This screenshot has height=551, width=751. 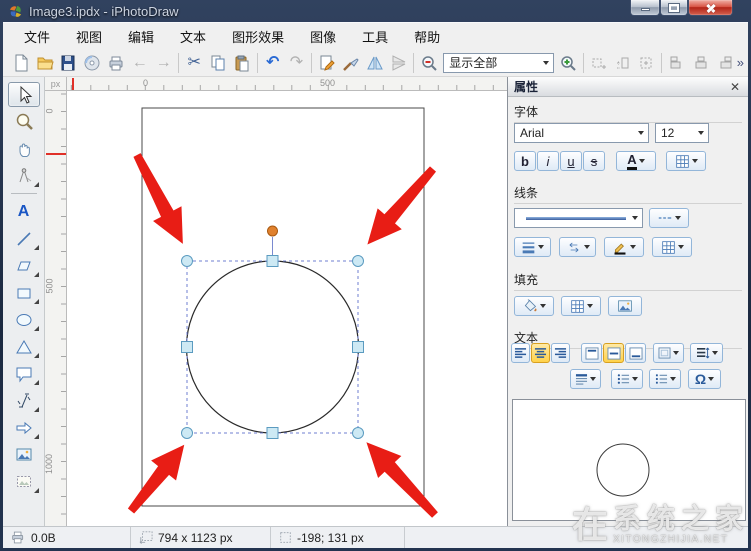 What do you see at coordinates (194, 63) in the screenshot?
I see `cut-button: ✂` at bounding box center [194, 63].